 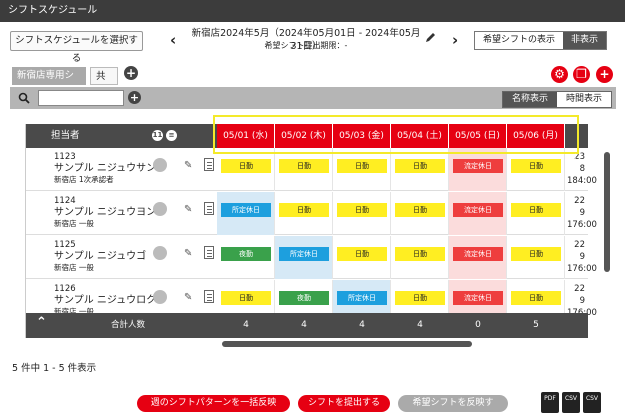 What do you see at coordinates (49, 83) in the screenshot?
I see `tab-shinjuku-shift: 新宿店専用シフト` at bounding box center [49, 83].